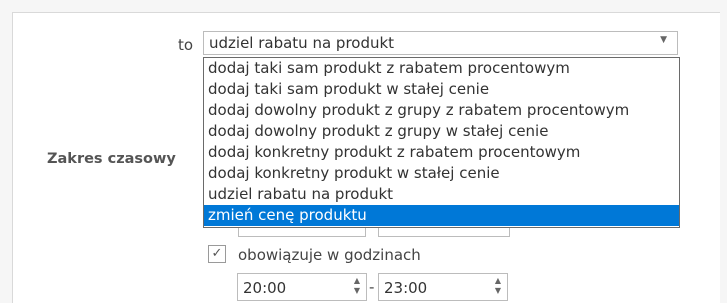 This screenshot has width=727, height=303. What do you see at coordinates (443, 287) in the screenshot?
I see `time-to-input: 23:00 ▲ ▼` at bounding box center [443, 287].